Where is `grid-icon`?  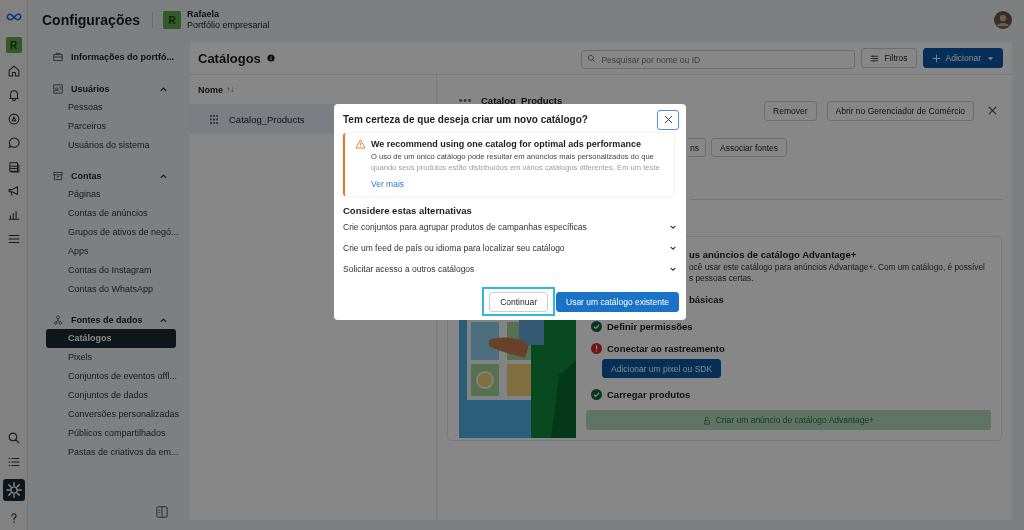 grid-icon is located at coordinates (214, 119).